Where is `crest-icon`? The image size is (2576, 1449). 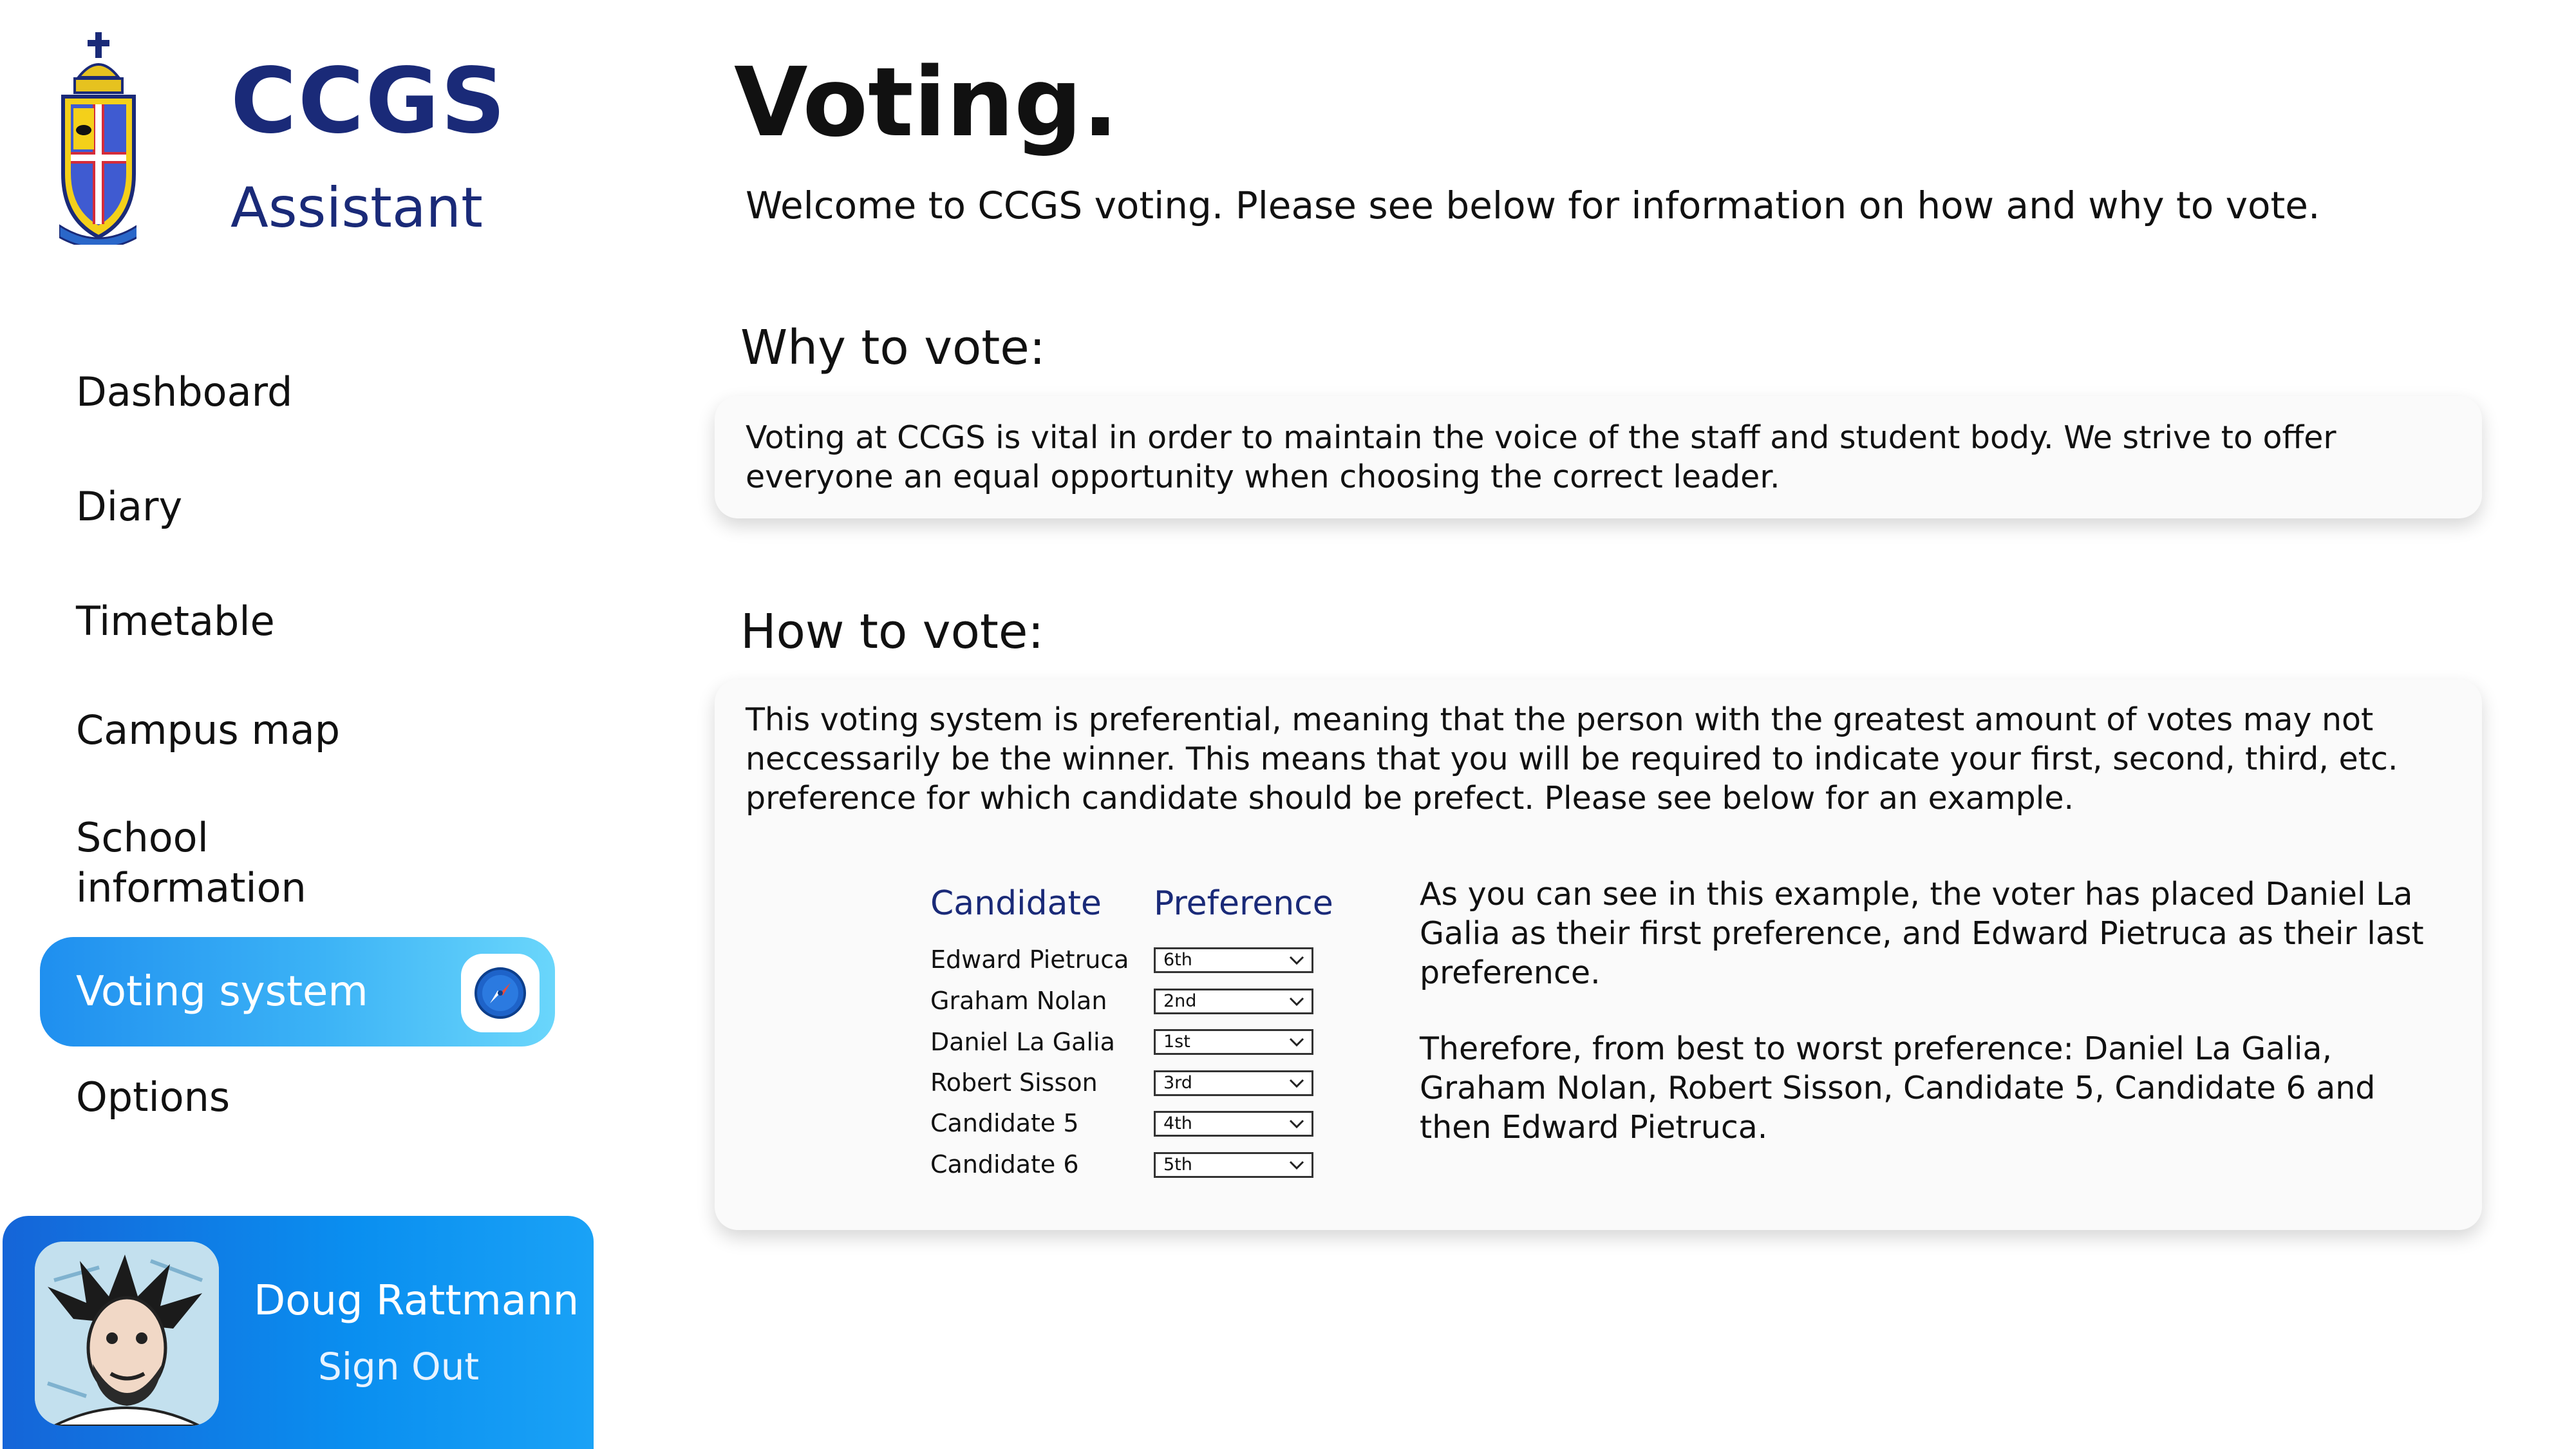
crest-icon is located at coordinates (97, 139).